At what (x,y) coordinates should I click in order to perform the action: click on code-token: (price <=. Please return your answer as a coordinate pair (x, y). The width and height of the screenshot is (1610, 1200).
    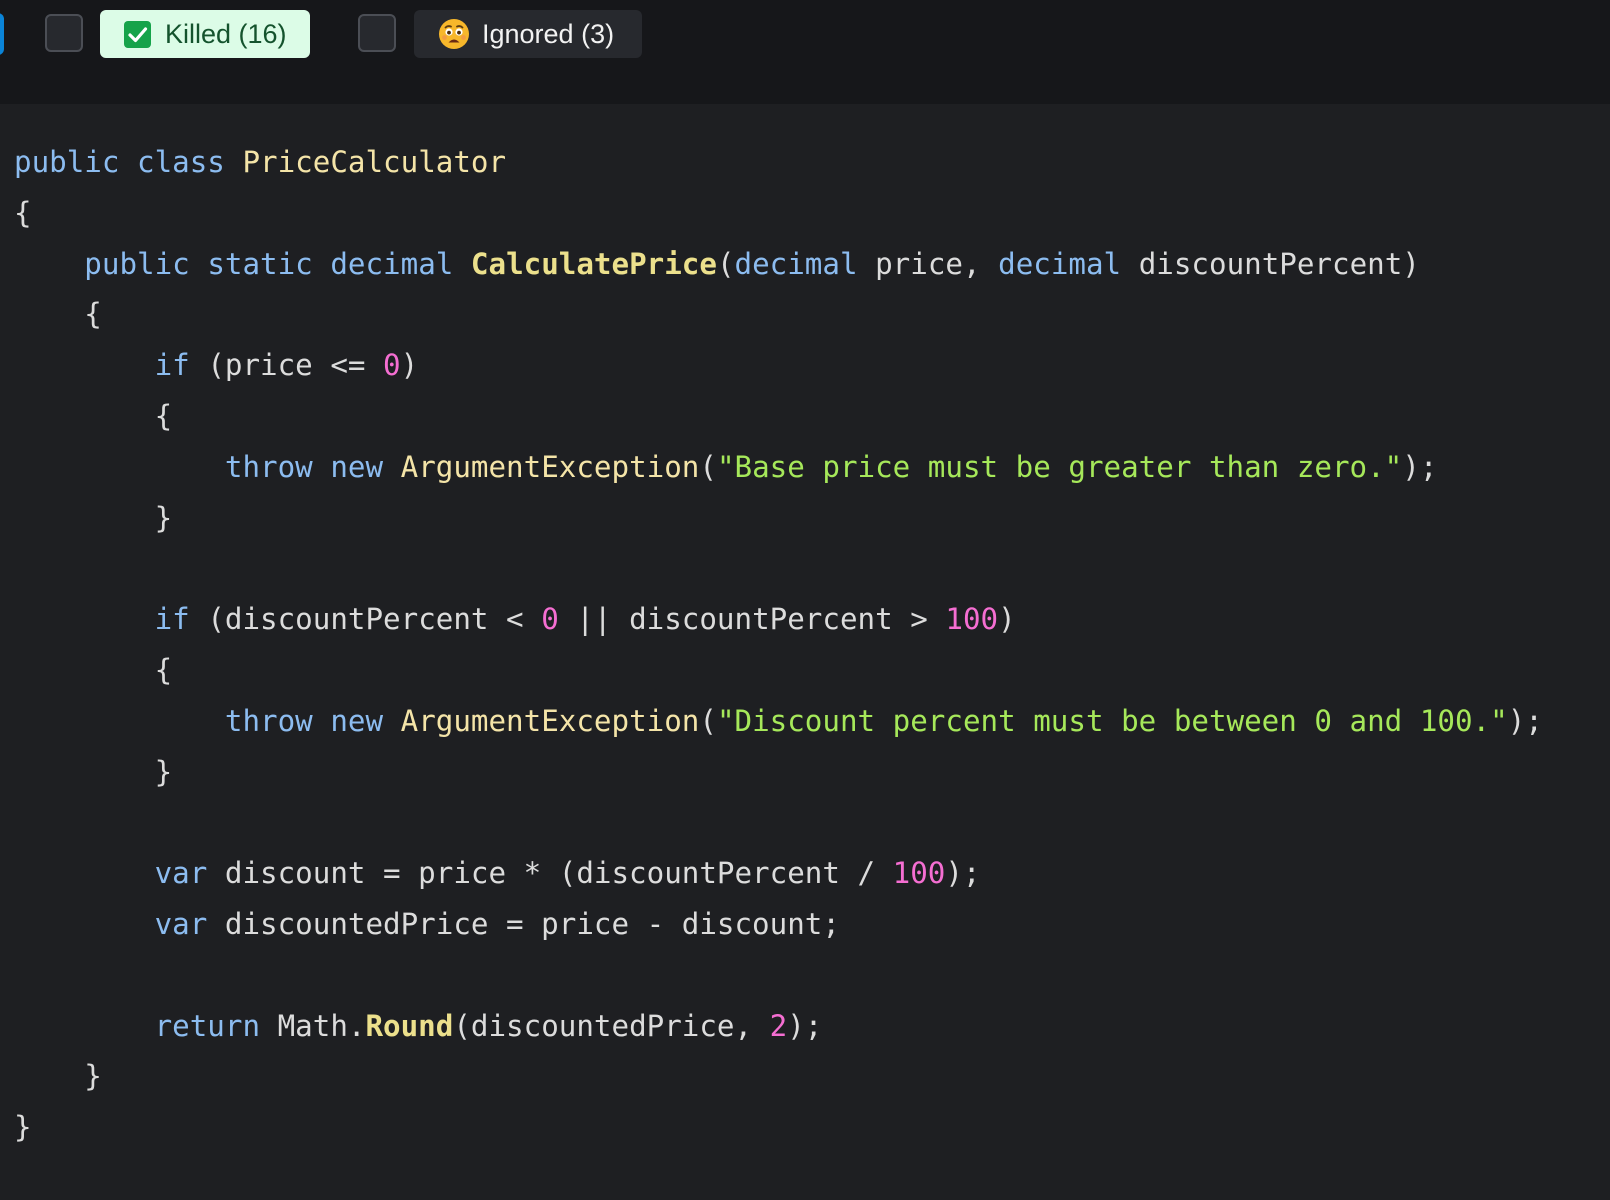
    Looking at the image, I should click on (286, 365).